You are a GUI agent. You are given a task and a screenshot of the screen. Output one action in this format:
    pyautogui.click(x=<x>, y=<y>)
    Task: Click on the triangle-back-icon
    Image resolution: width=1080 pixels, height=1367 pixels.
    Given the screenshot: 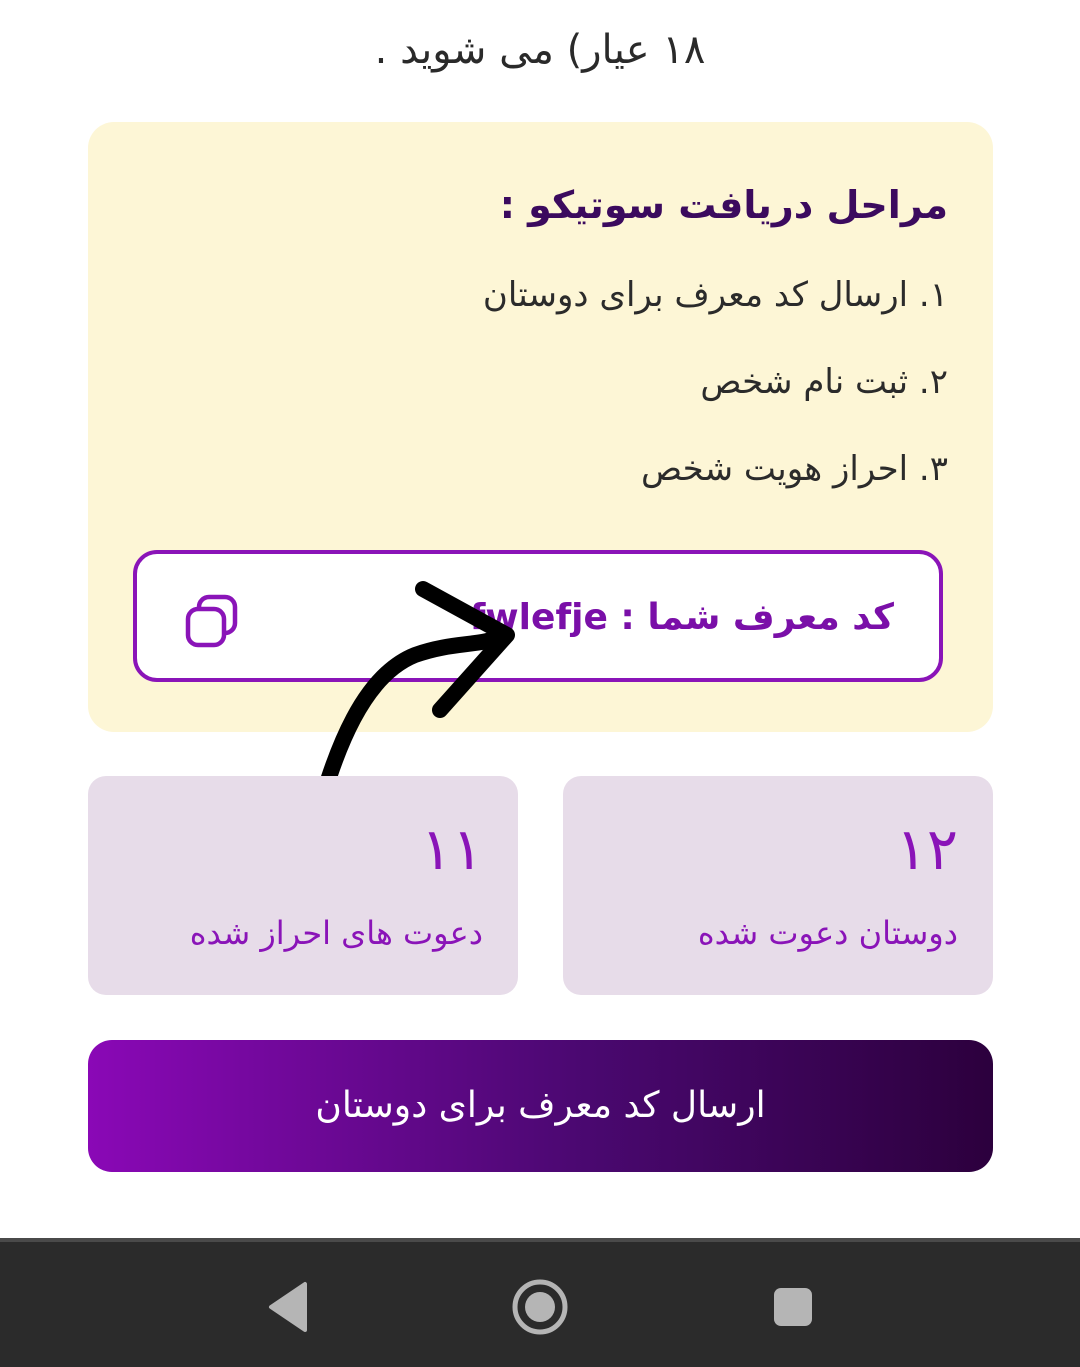 What is the action you would take?
    pyautogui.click(x=288, y=1307)
    